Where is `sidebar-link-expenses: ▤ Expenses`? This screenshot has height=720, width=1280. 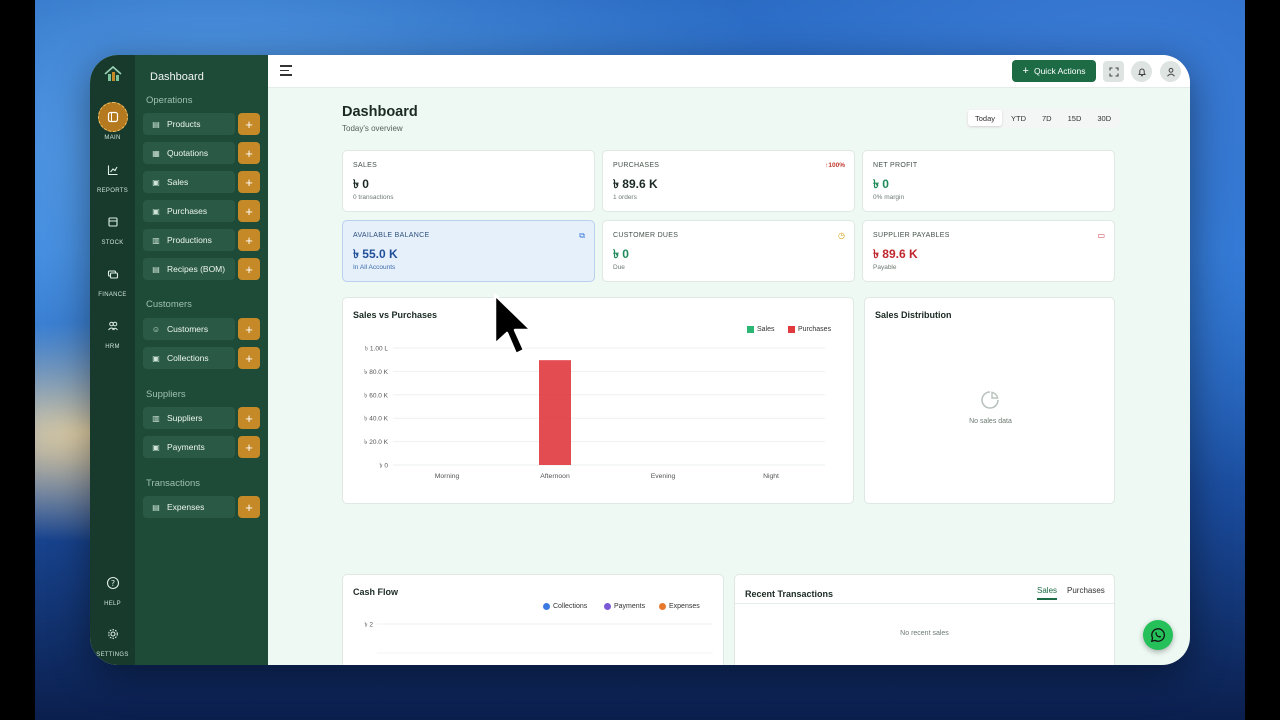 sidebar-link-expenses: ▤ Expenses is located at coordinates (189, 507).